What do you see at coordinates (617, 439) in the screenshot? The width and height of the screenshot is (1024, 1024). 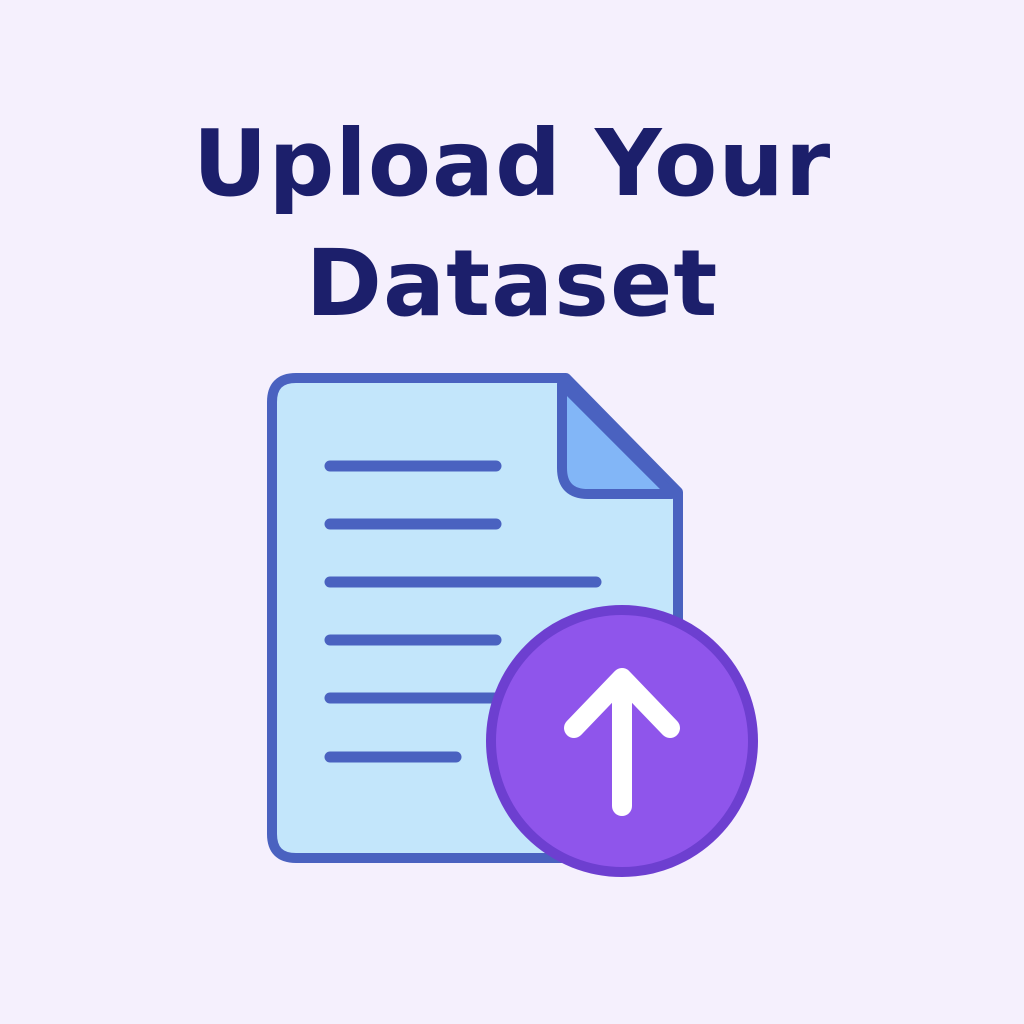 I see `document-fold` at bounding box center [617, 439].